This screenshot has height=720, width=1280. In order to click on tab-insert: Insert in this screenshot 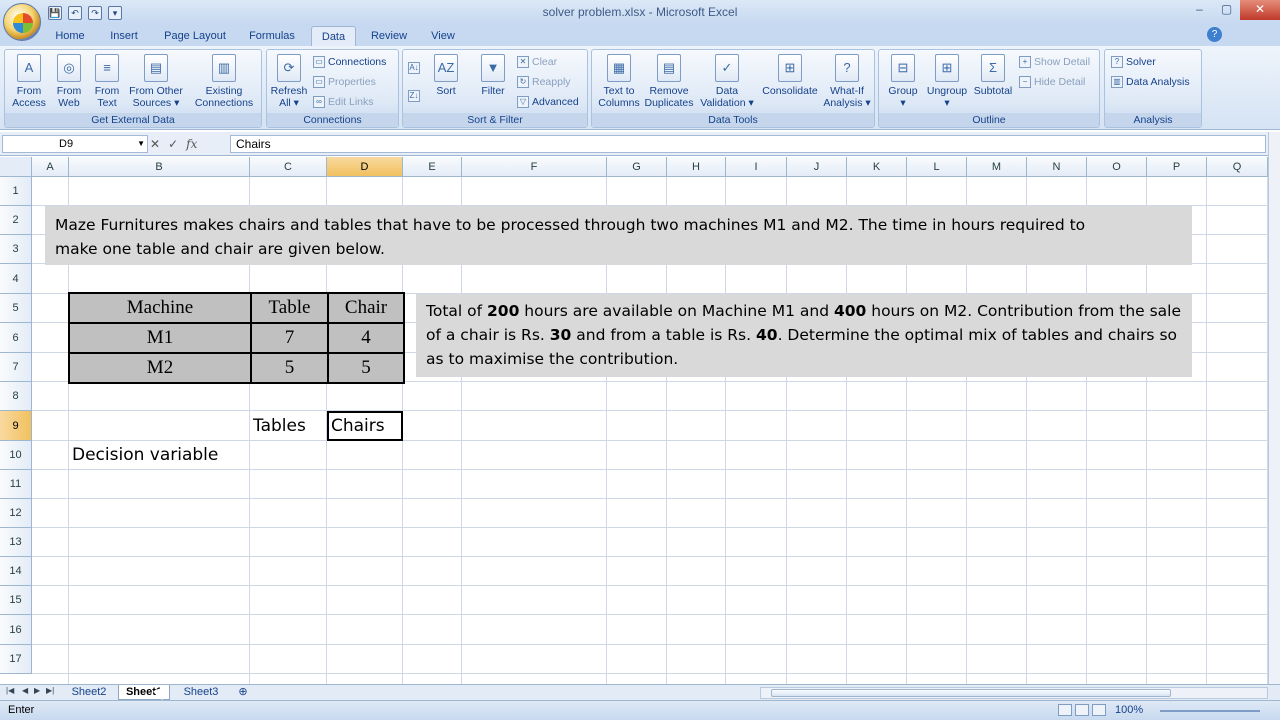, I will do `click(124, 36)`.